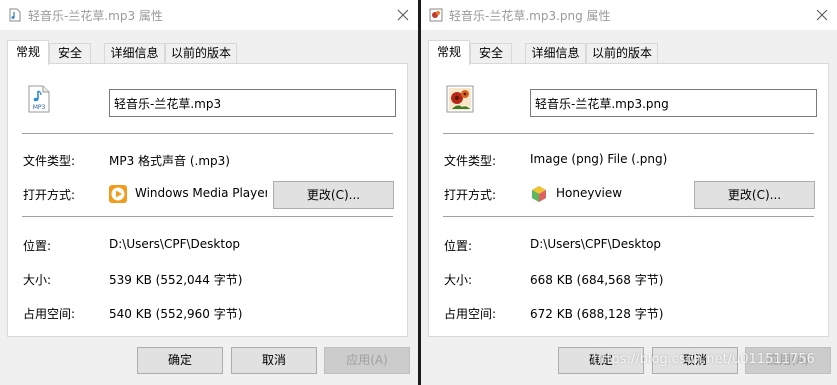 The image size is (837, 385). I want to click on windows-media-player-icon, so click(118, 194).